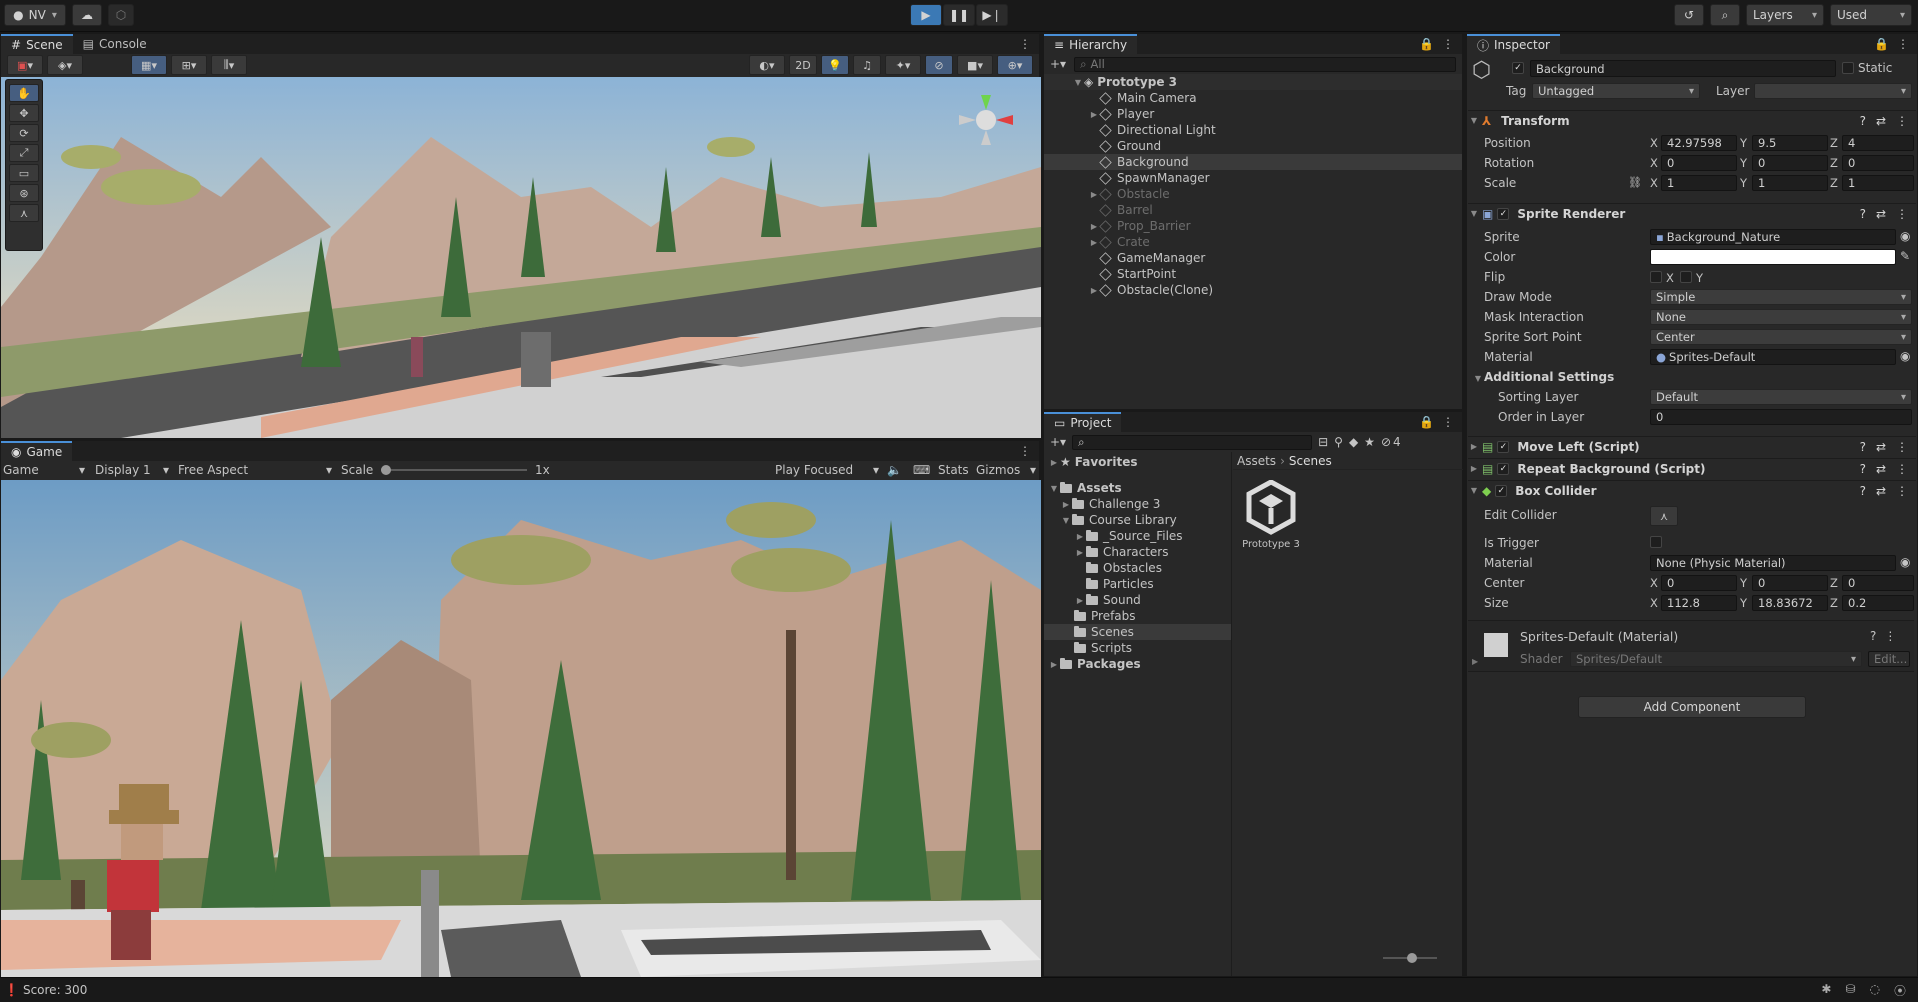 This screenshot has width=1918, height=1002. Describe the element at coordinates (1699, 183) in the screenshot. I see `scale-x-field: 1` at that location.